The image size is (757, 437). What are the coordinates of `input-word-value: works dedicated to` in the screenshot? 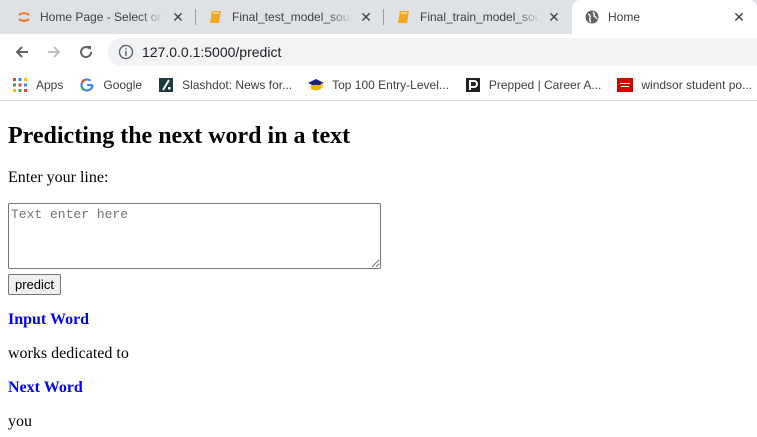 It's located at (68, 353).